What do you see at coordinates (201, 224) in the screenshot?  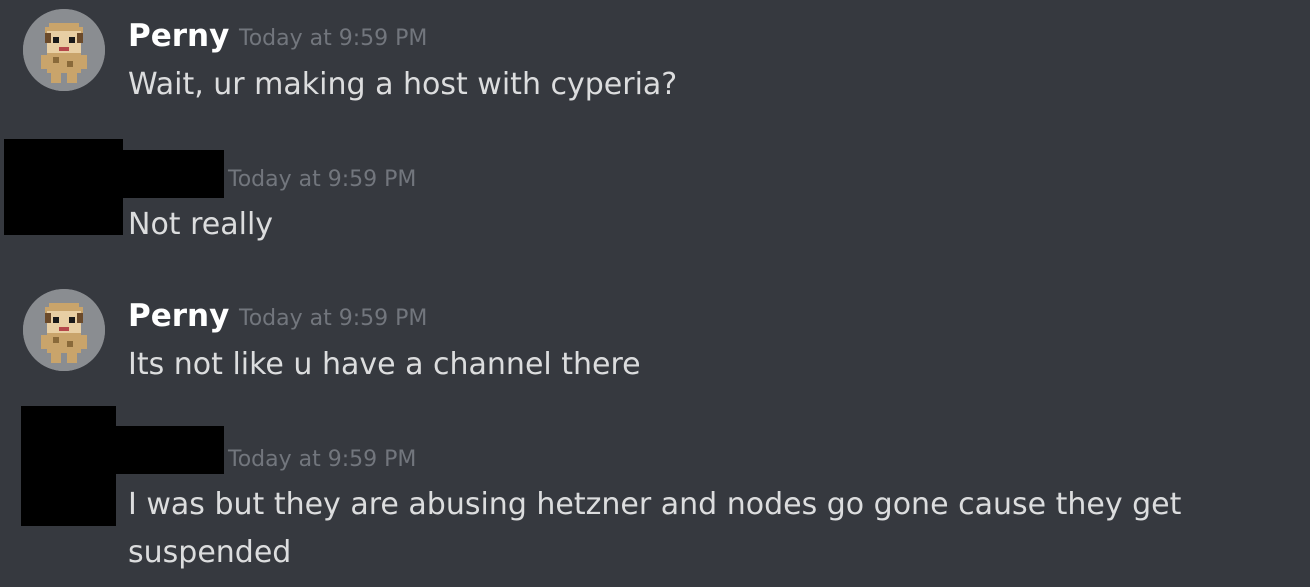 I see `message-text: Not really` at bounding box center [201, 224].